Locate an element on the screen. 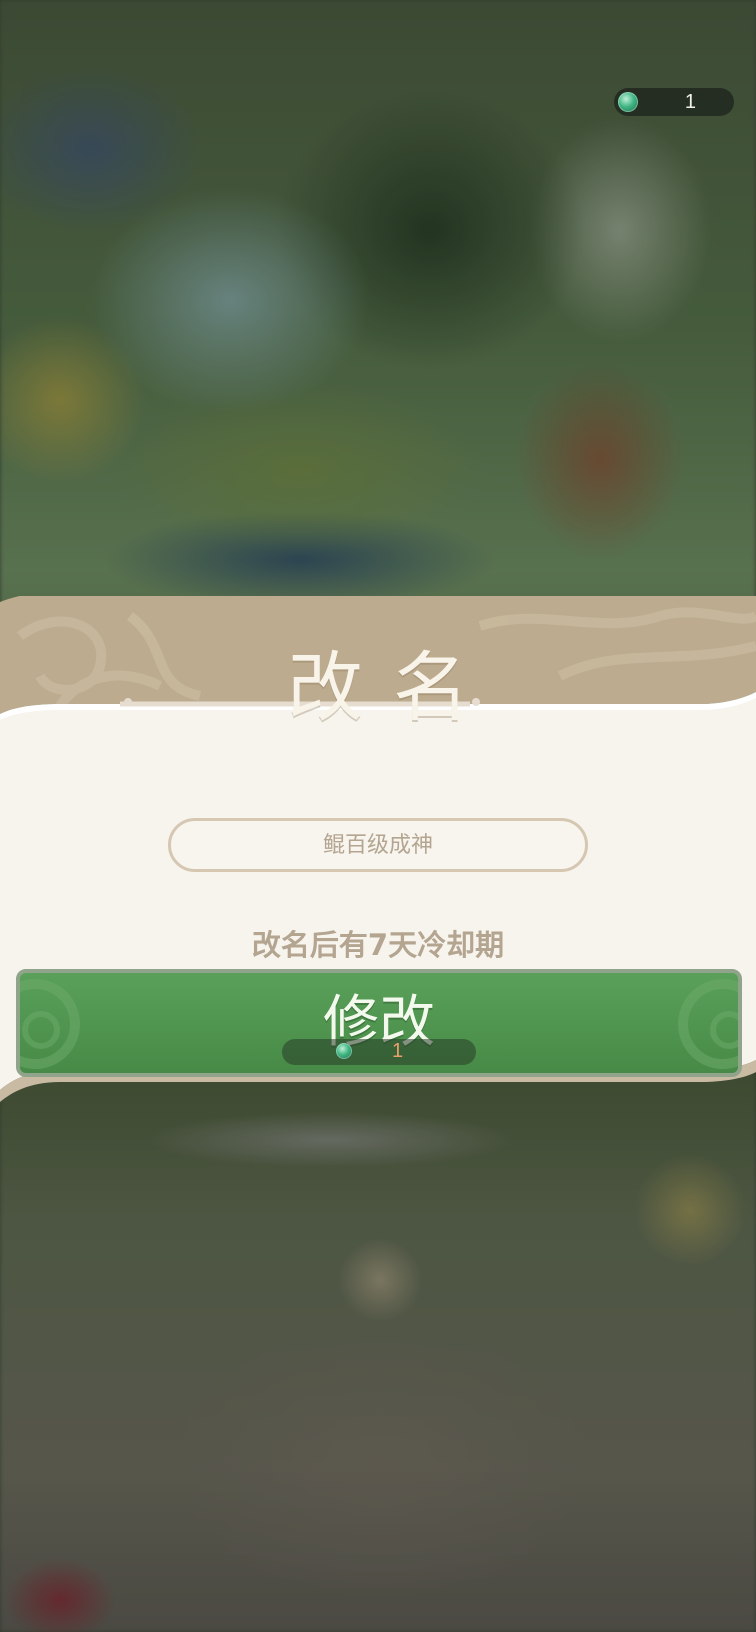 Image resolution: width=756 pixels, height=1632 pixels. confirm-rename-button: 修改 1 is located at coordinates (379, 1023).